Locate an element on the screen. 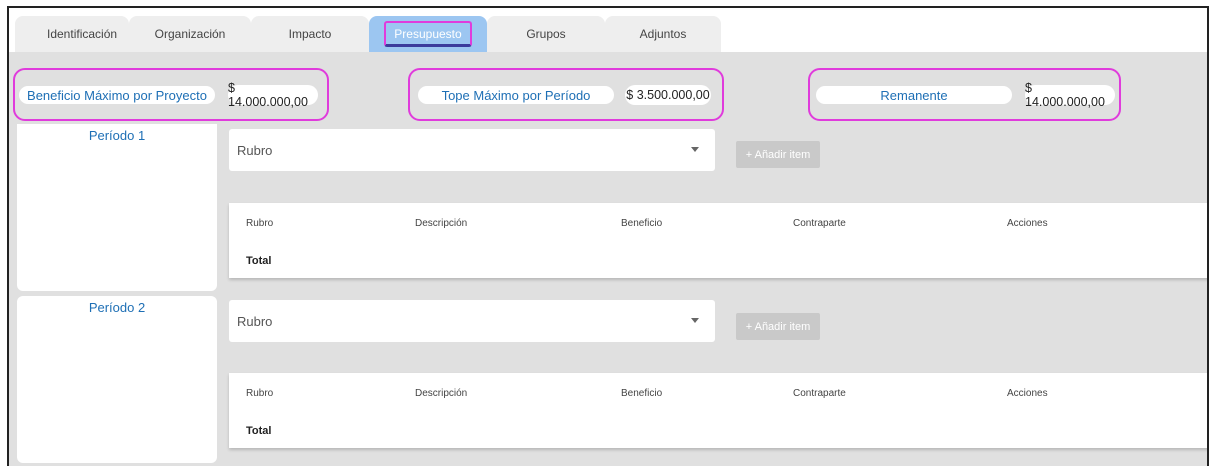  period-1-sidebar is located at coordinates (117, 207).